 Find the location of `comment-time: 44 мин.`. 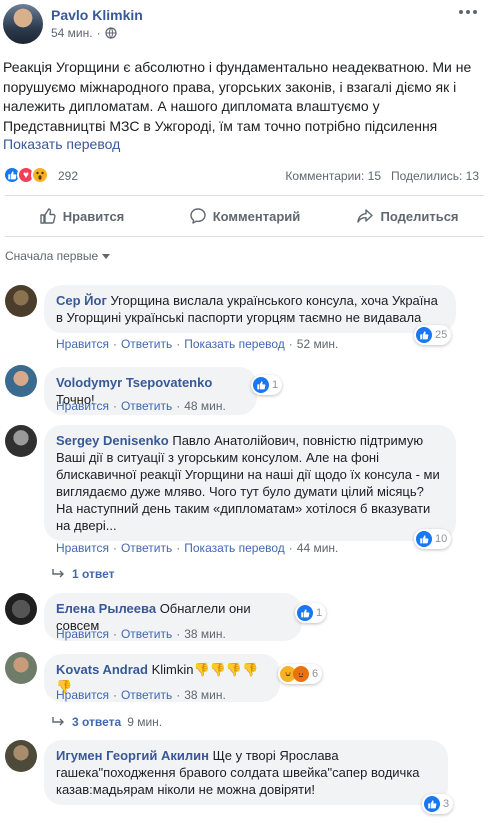

comment-time: 44 мин. is located at coordinates (318, 548).